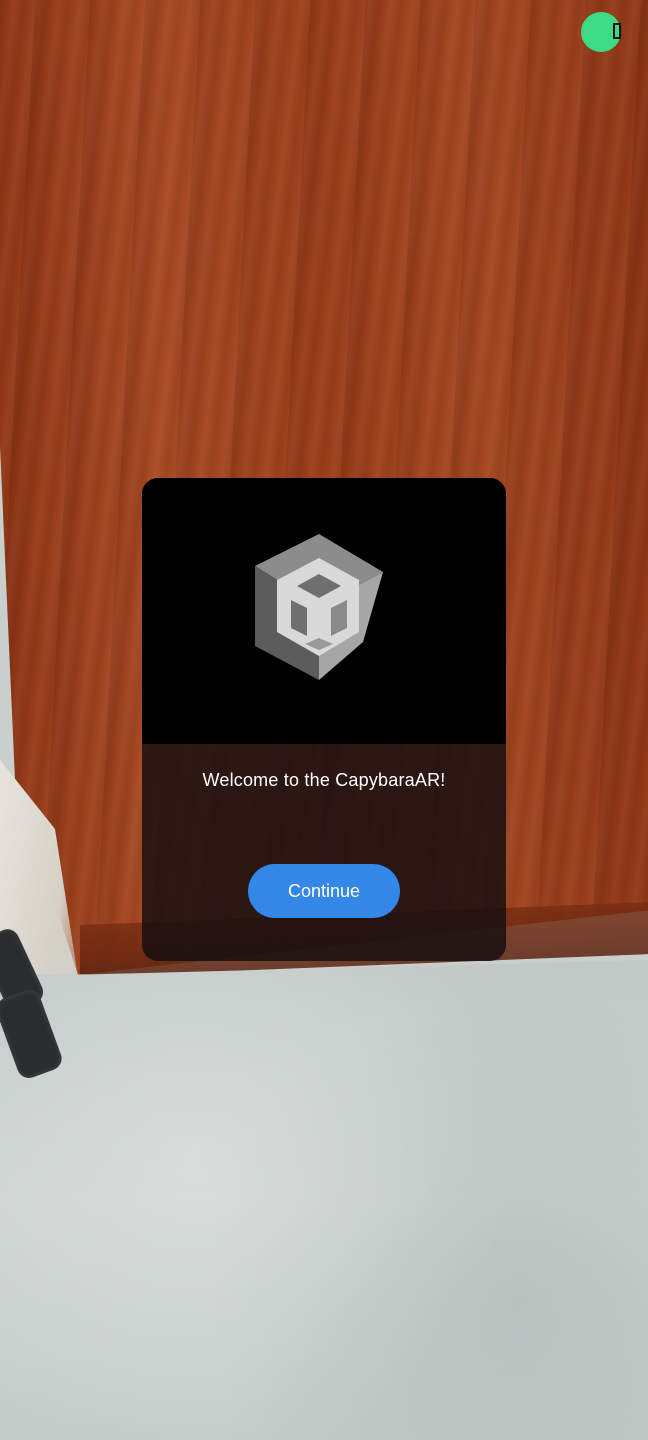  I want to click on camera-feed-dumbbell, so click(32, 1003).